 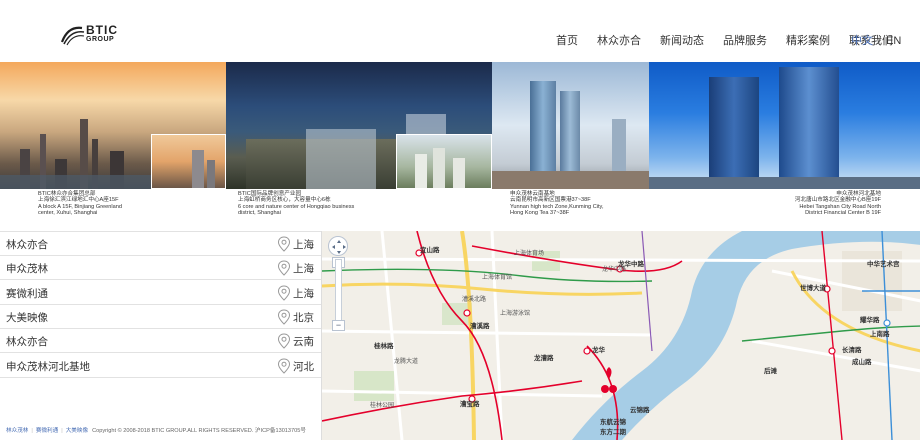 What do you see at coordinates (870, 320) in the screenshot?
I see `map-label: 耀华路` at bounding box center [870, 320].